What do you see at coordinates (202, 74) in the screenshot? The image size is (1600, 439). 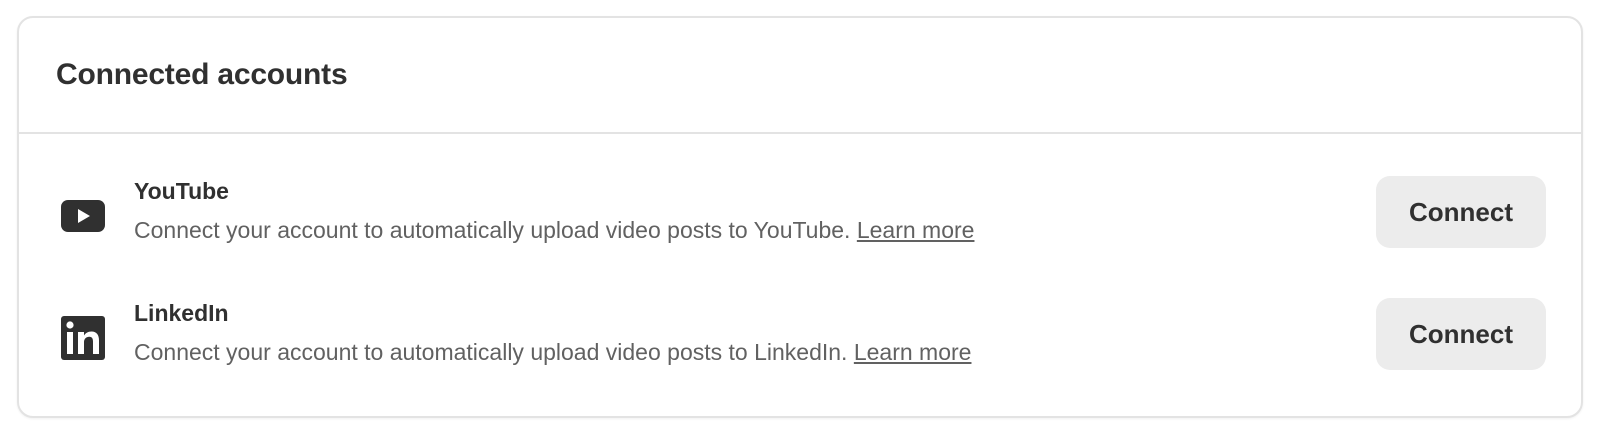 I see `card-title: Connected accounts` at bounding box center [202, 74].